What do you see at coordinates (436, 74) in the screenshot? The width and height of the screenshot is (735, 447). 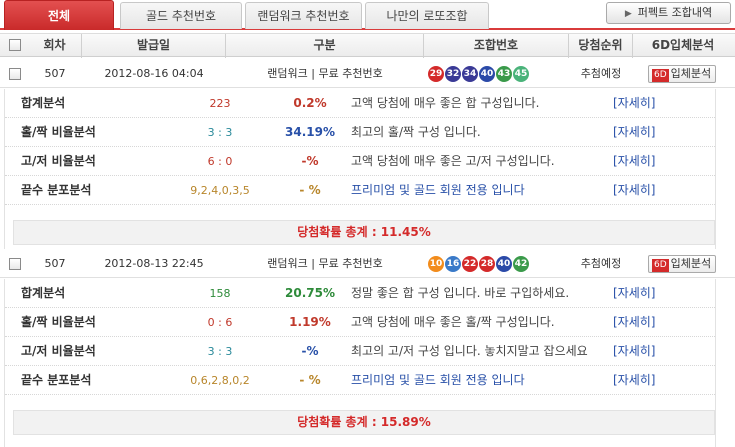 I see `lotto-ball: 29` at bounding box center [436, 74].